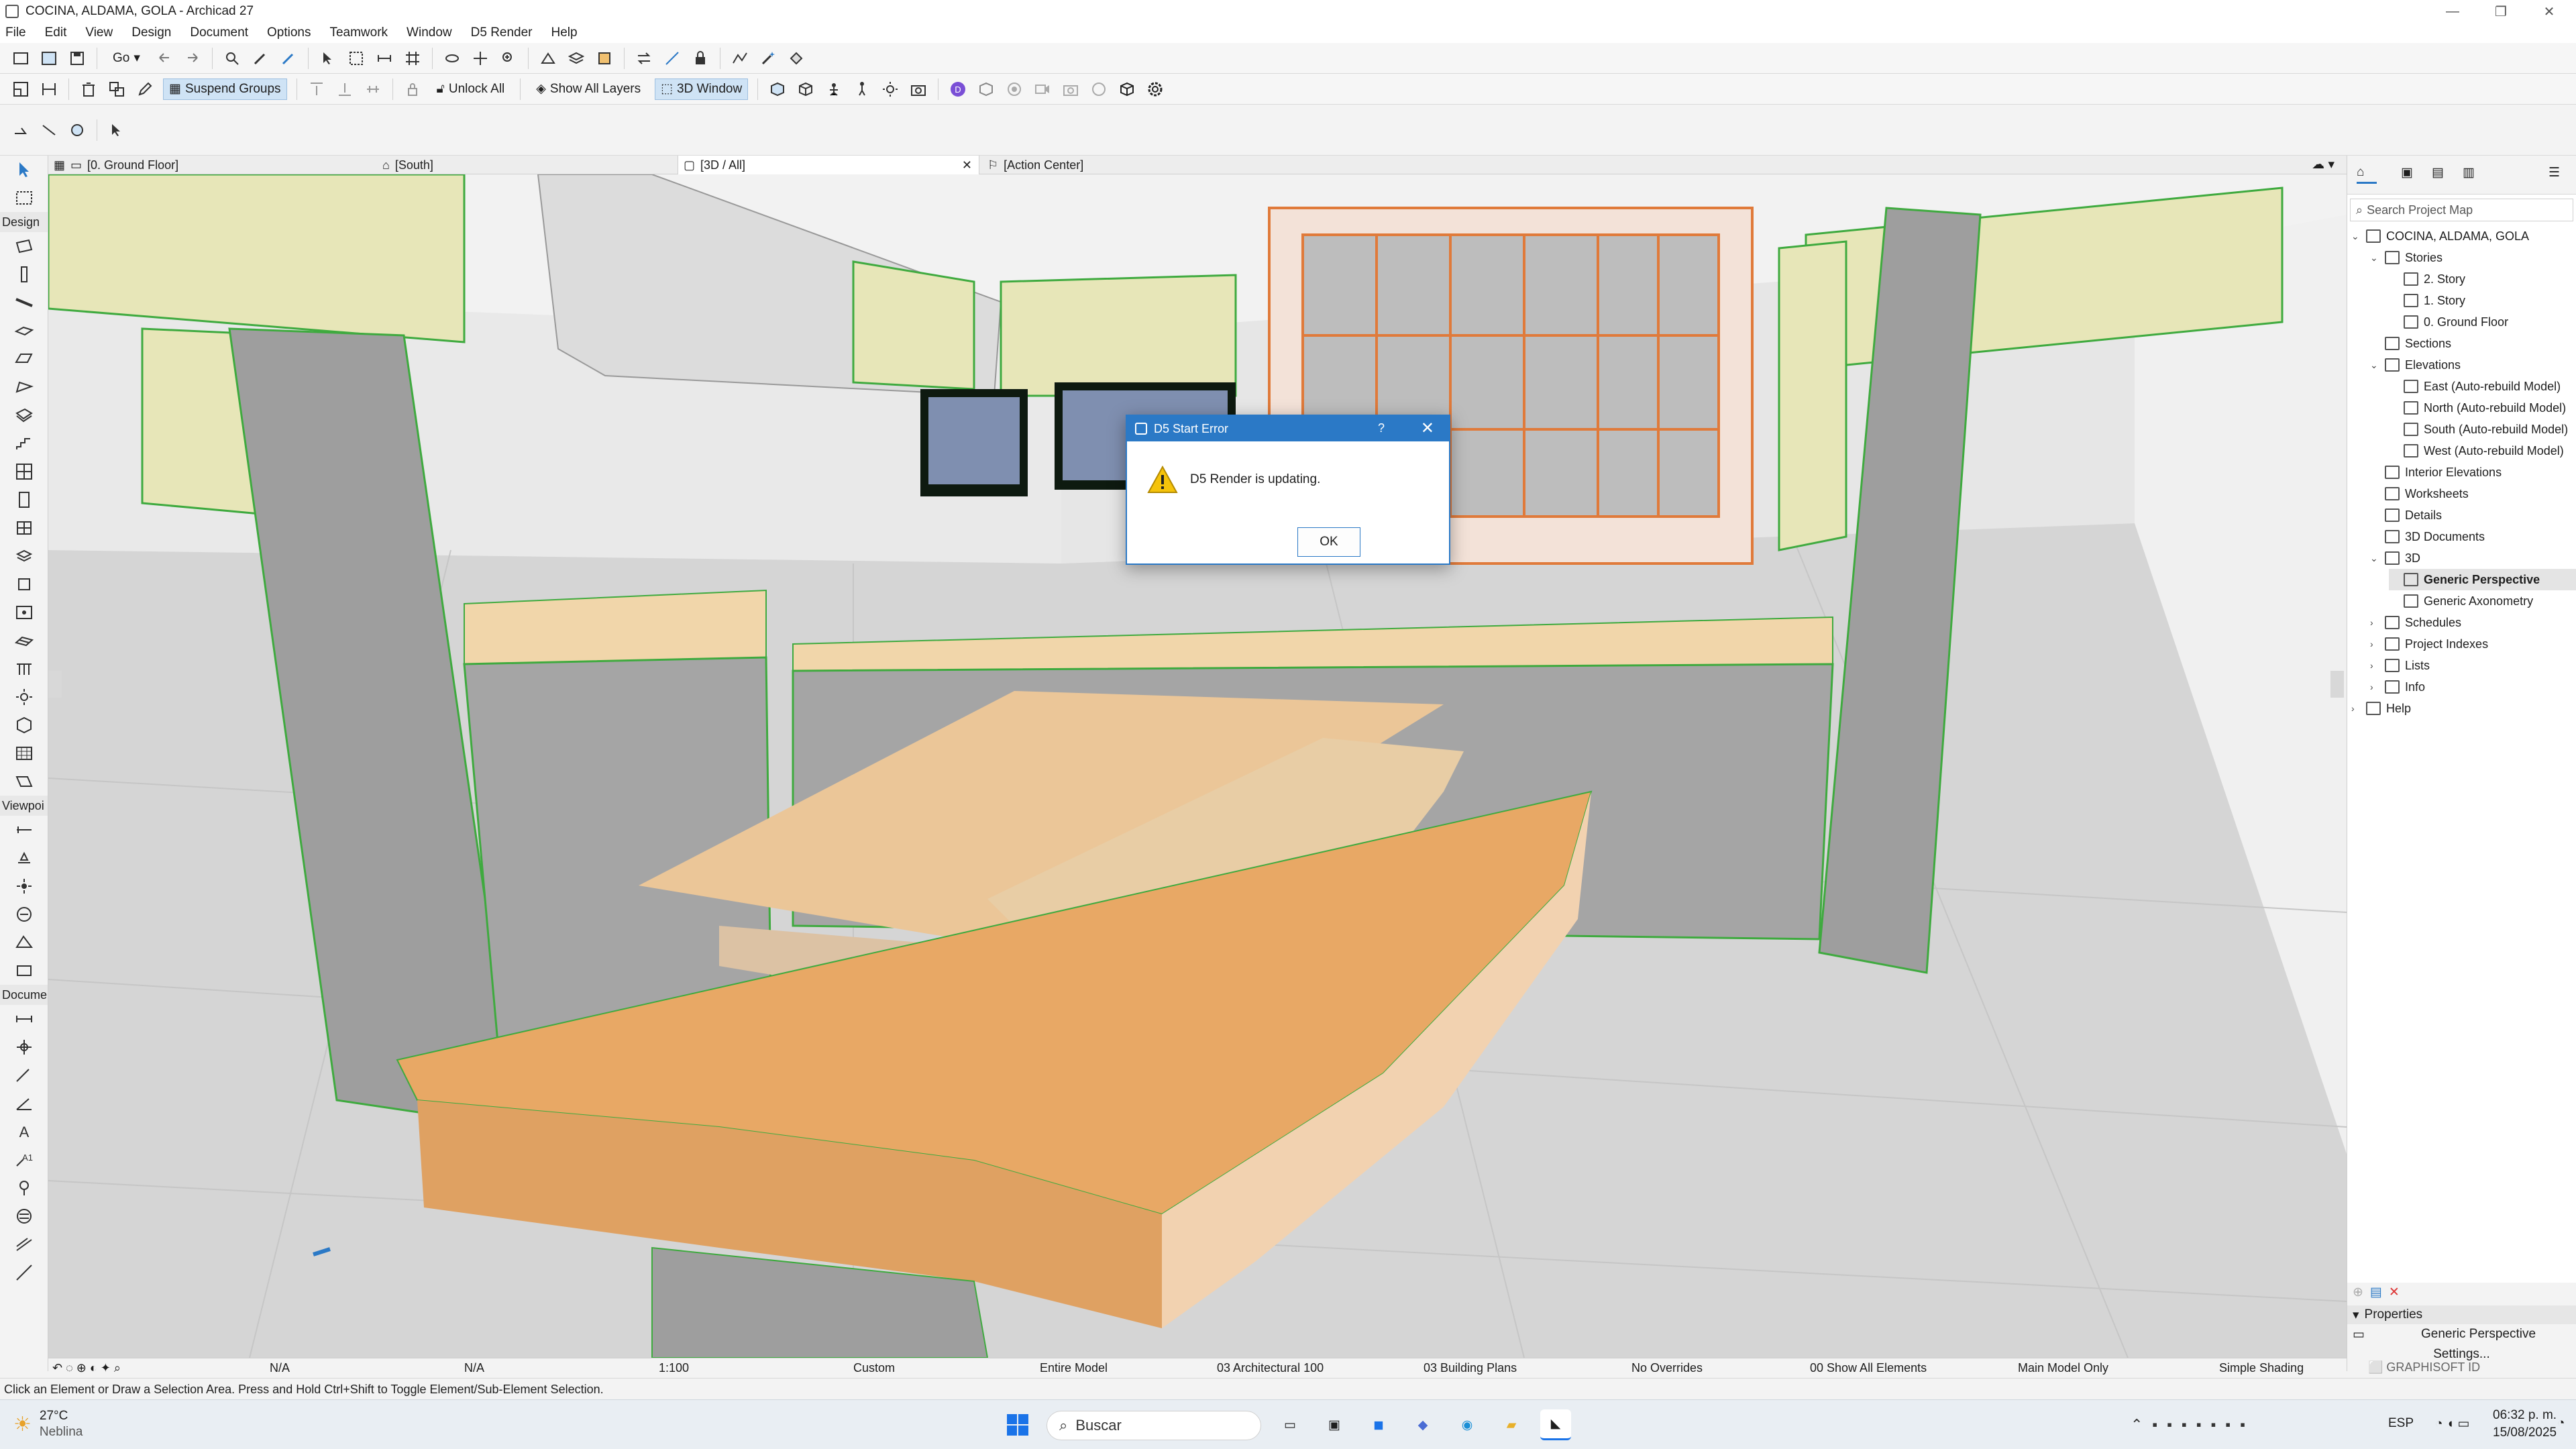 This screenshot has width=2576, height=1449. Describe the element at coordinates (524, 165) in the screenshot. I see `tab-south: ⌂ [South]` at that location.